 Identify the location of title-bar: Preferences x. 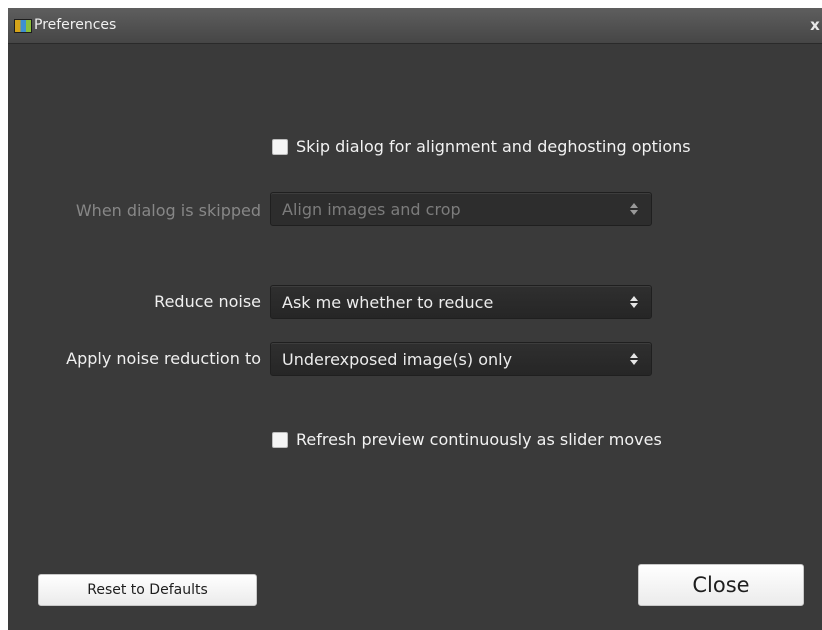
(415, 26).